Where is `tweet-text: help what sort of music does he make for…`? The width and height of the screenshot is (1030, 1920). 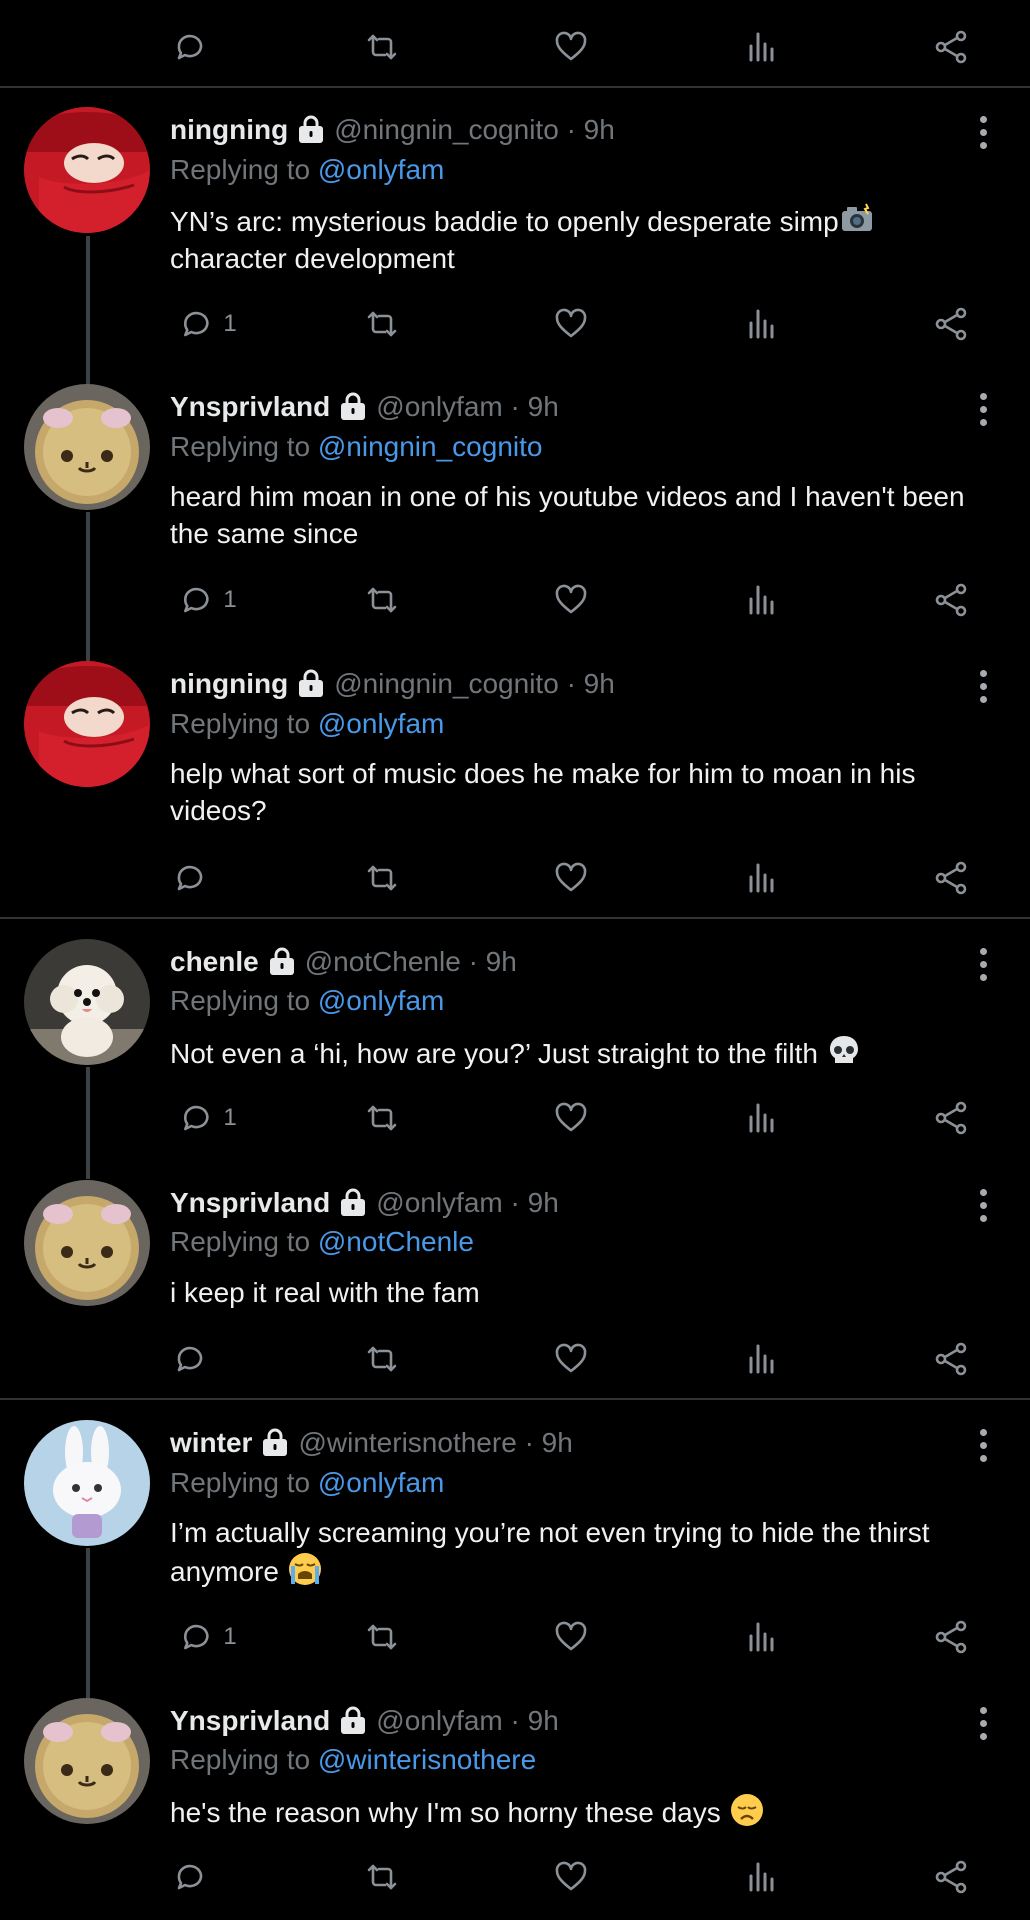 tweet-text: help what sort of music does he make for… is located at coordinates (543, 792).